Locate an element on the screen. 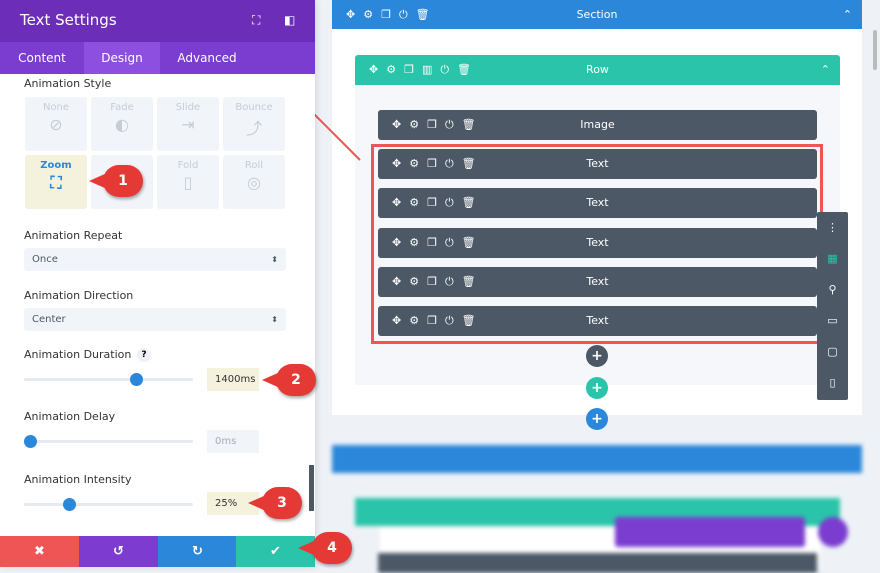  animation-style-roll: Roll ◎ is located at coordinates (254, 182).